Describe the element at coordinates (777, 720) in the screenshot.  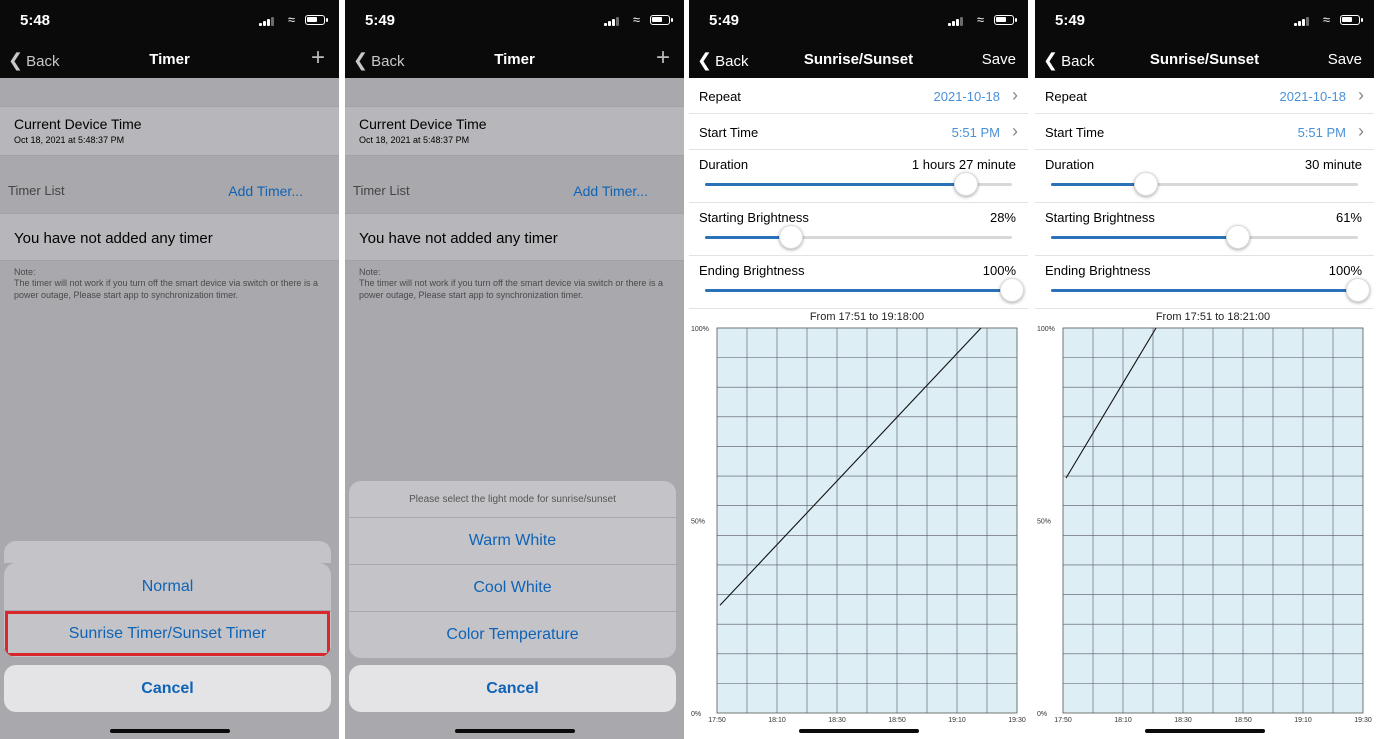
I see `x-tick-label: 18:10` at that location.